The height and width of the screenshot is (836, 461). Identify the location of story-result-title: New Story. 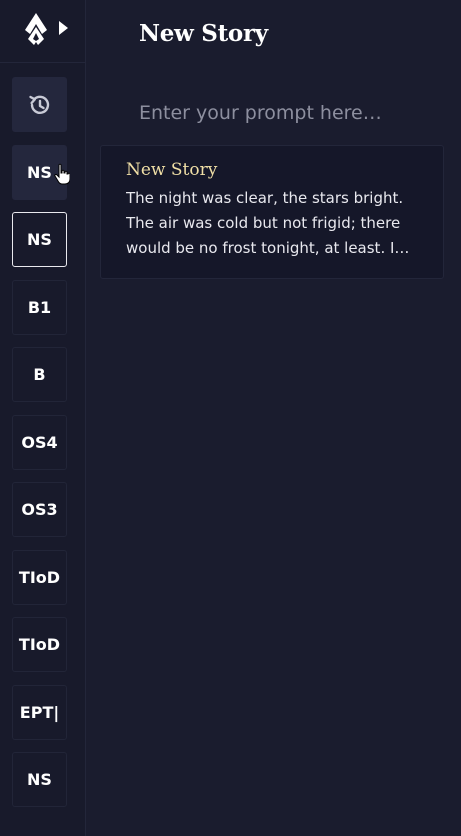
(172, 170).